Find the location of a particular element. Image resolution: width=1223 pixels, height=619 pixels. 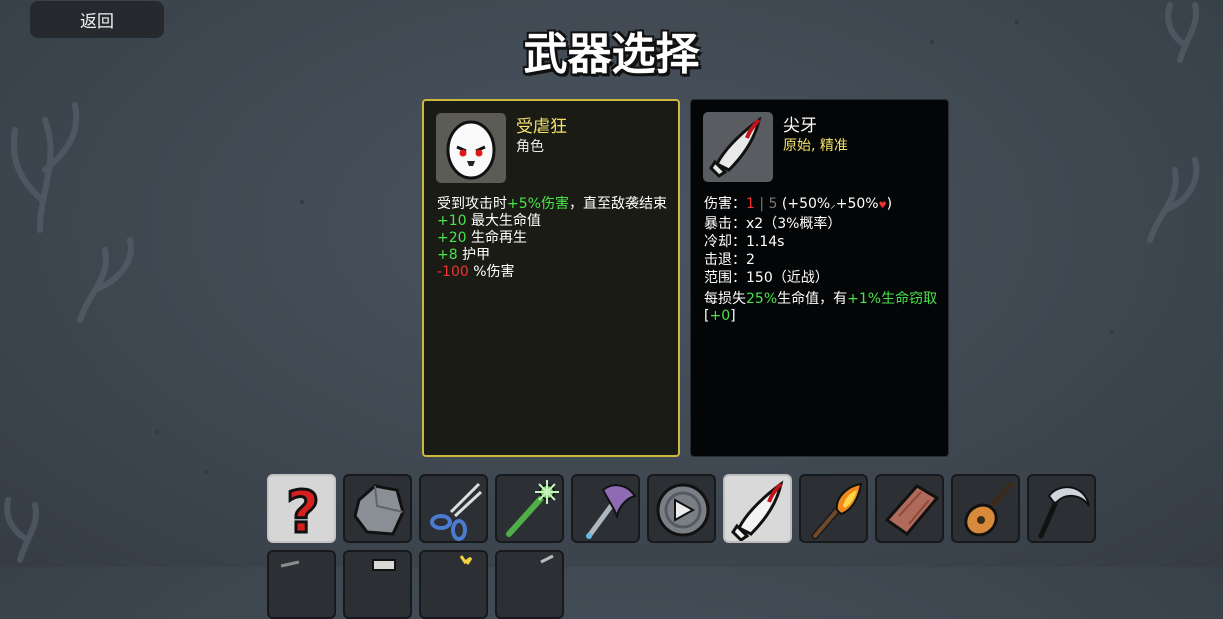

character-name: 受虐狂 is located at coordinates (541, 127).